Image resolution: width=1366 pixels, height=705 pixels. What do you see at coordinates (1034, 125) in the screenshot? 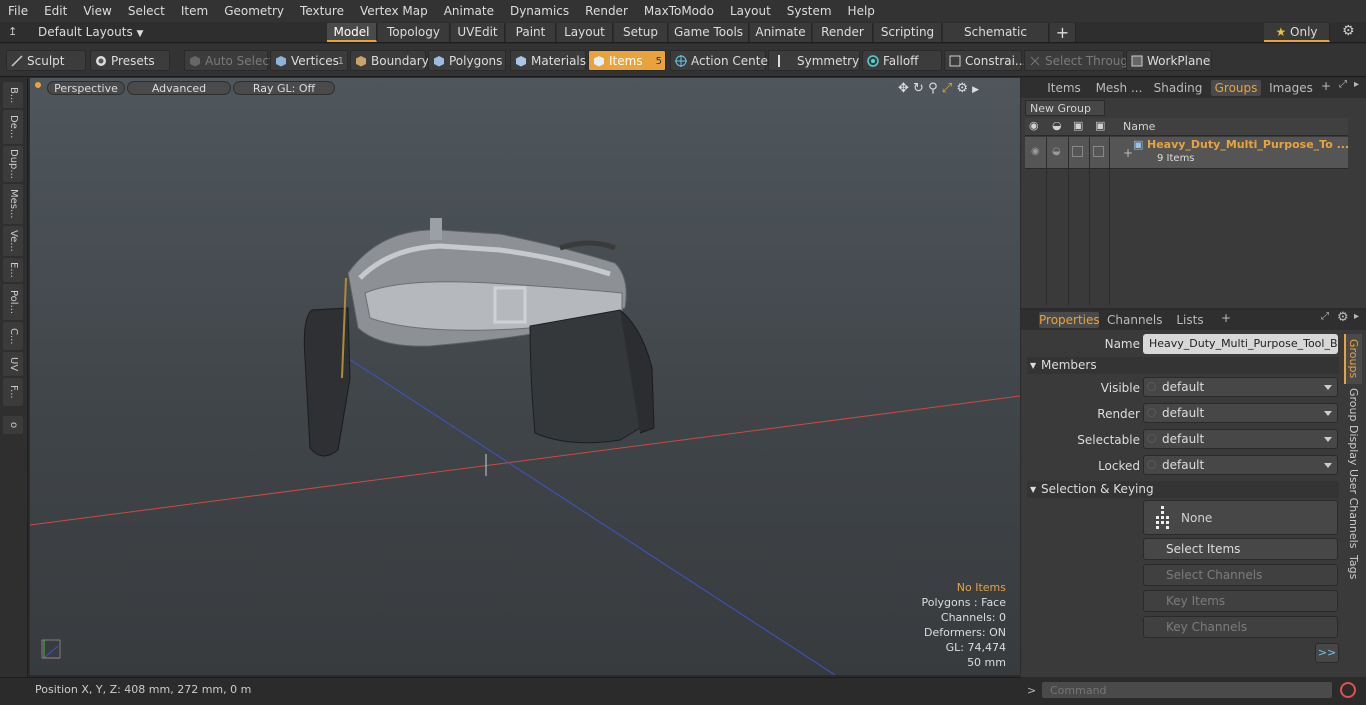
I see `eye-icon: ◉` at bounding box center [1034, 125].